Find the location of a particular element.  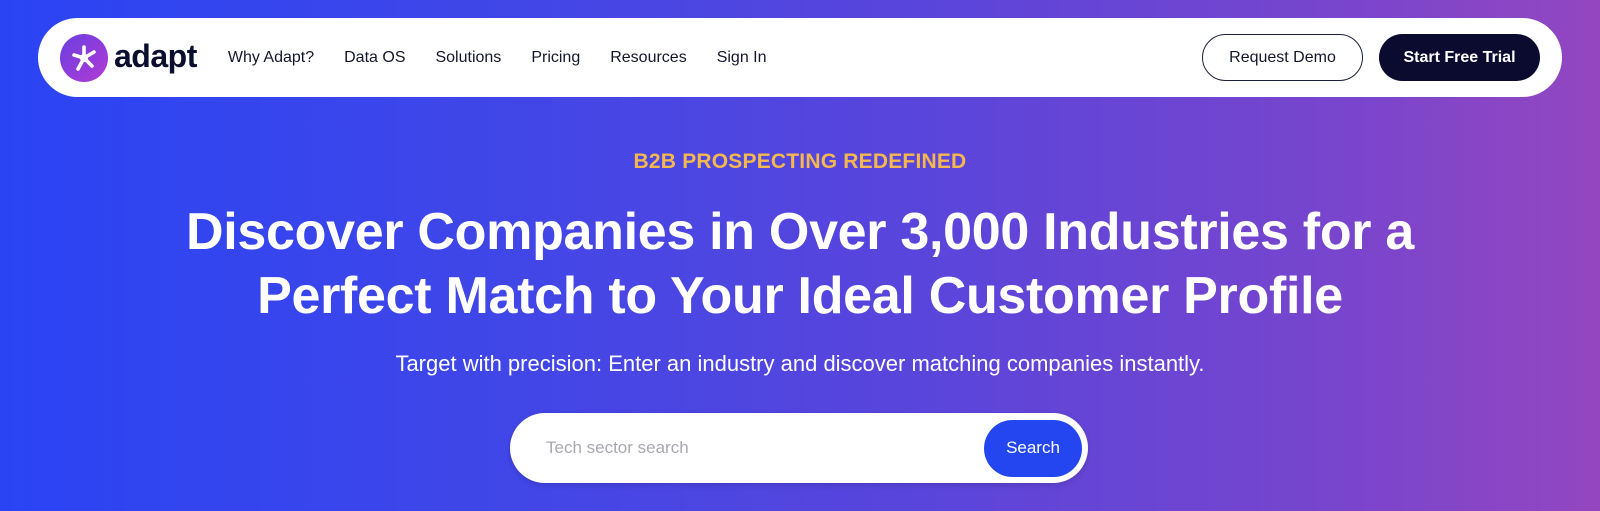

nav-link-resources: Resources is located at coordinates (648, 58).